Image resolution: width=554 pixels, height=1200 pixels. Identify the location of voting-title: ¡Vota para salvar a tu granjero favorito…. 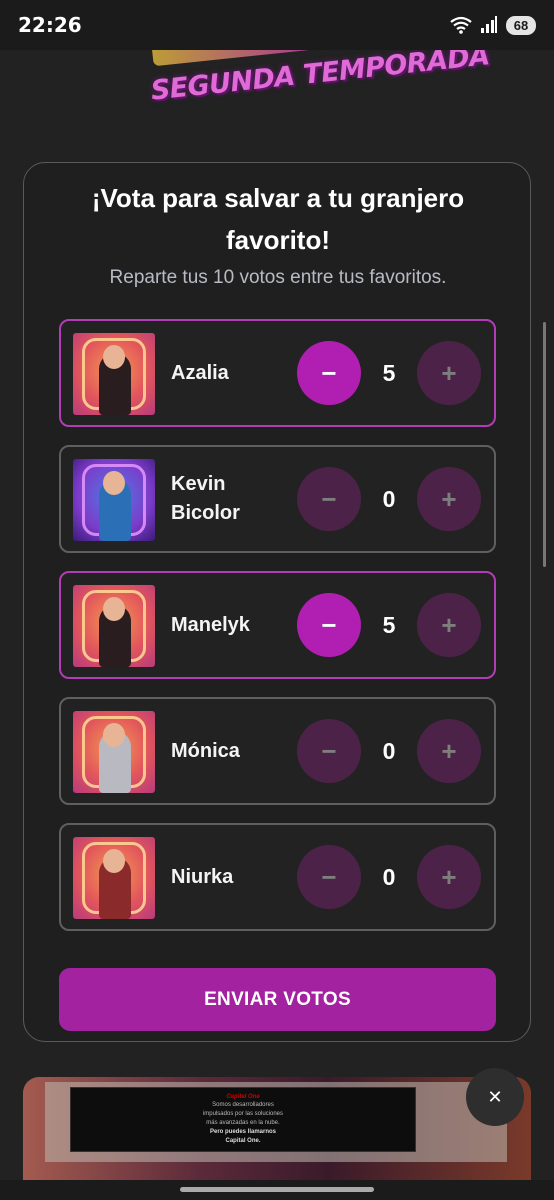
(278, 219).